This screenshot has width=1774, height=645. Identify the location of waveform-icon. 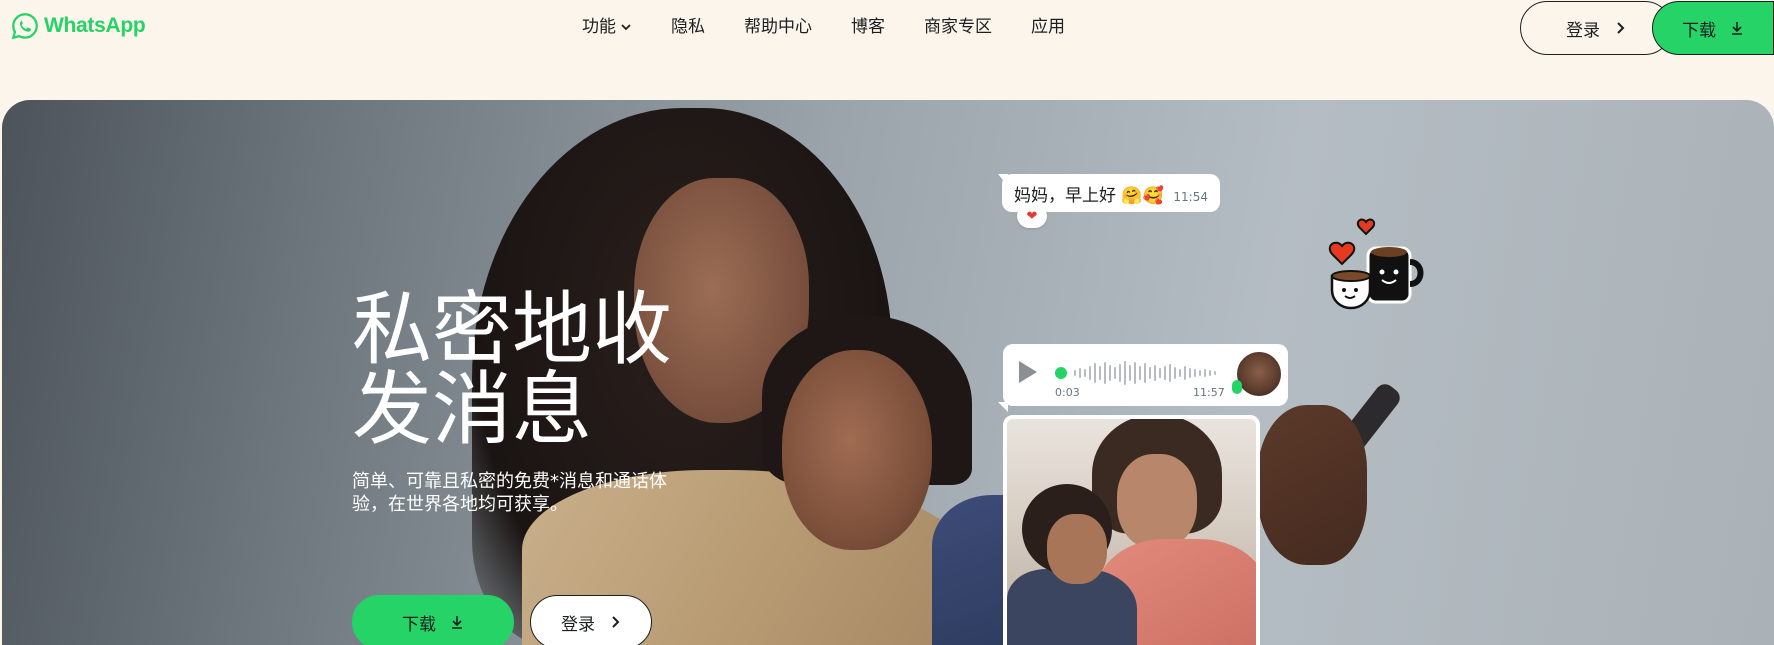
(1145, 373).